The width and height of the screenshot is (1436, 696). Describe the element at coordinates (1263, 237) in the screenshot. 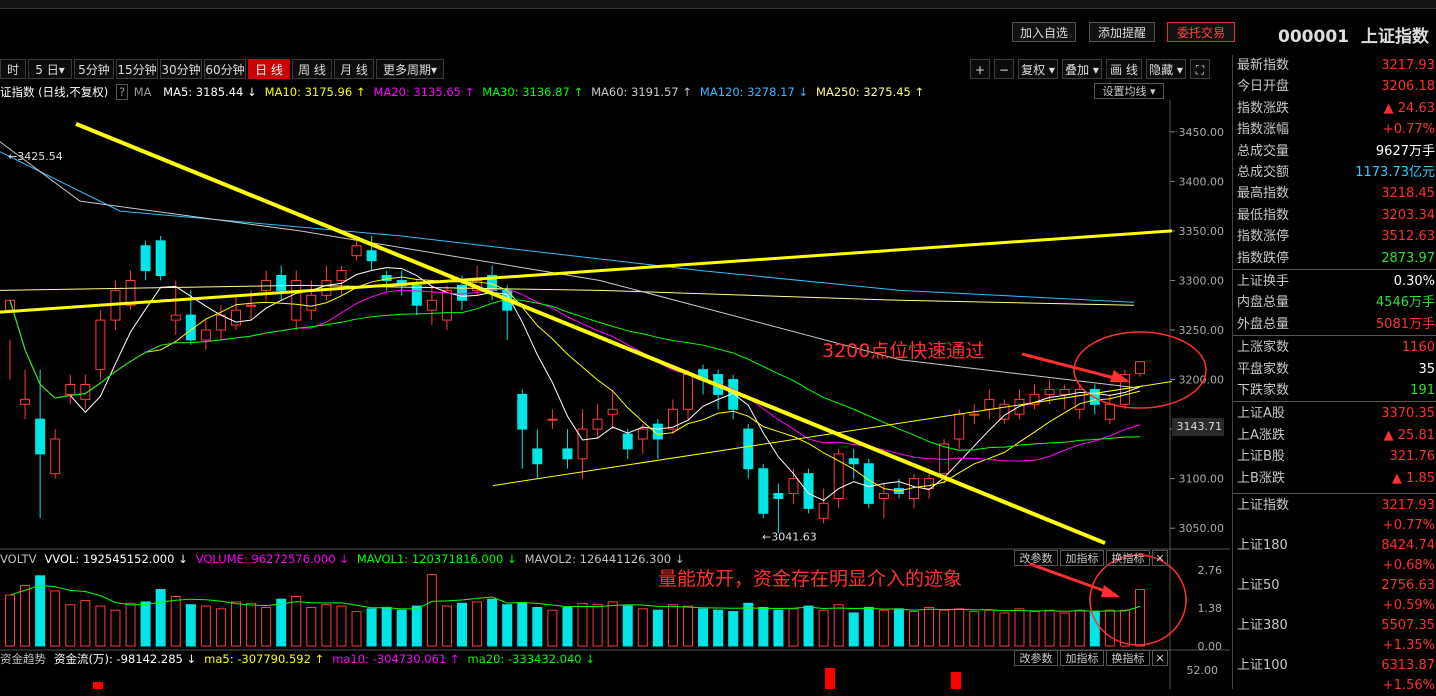

I see `quote-label: 指数涨停` at that location.